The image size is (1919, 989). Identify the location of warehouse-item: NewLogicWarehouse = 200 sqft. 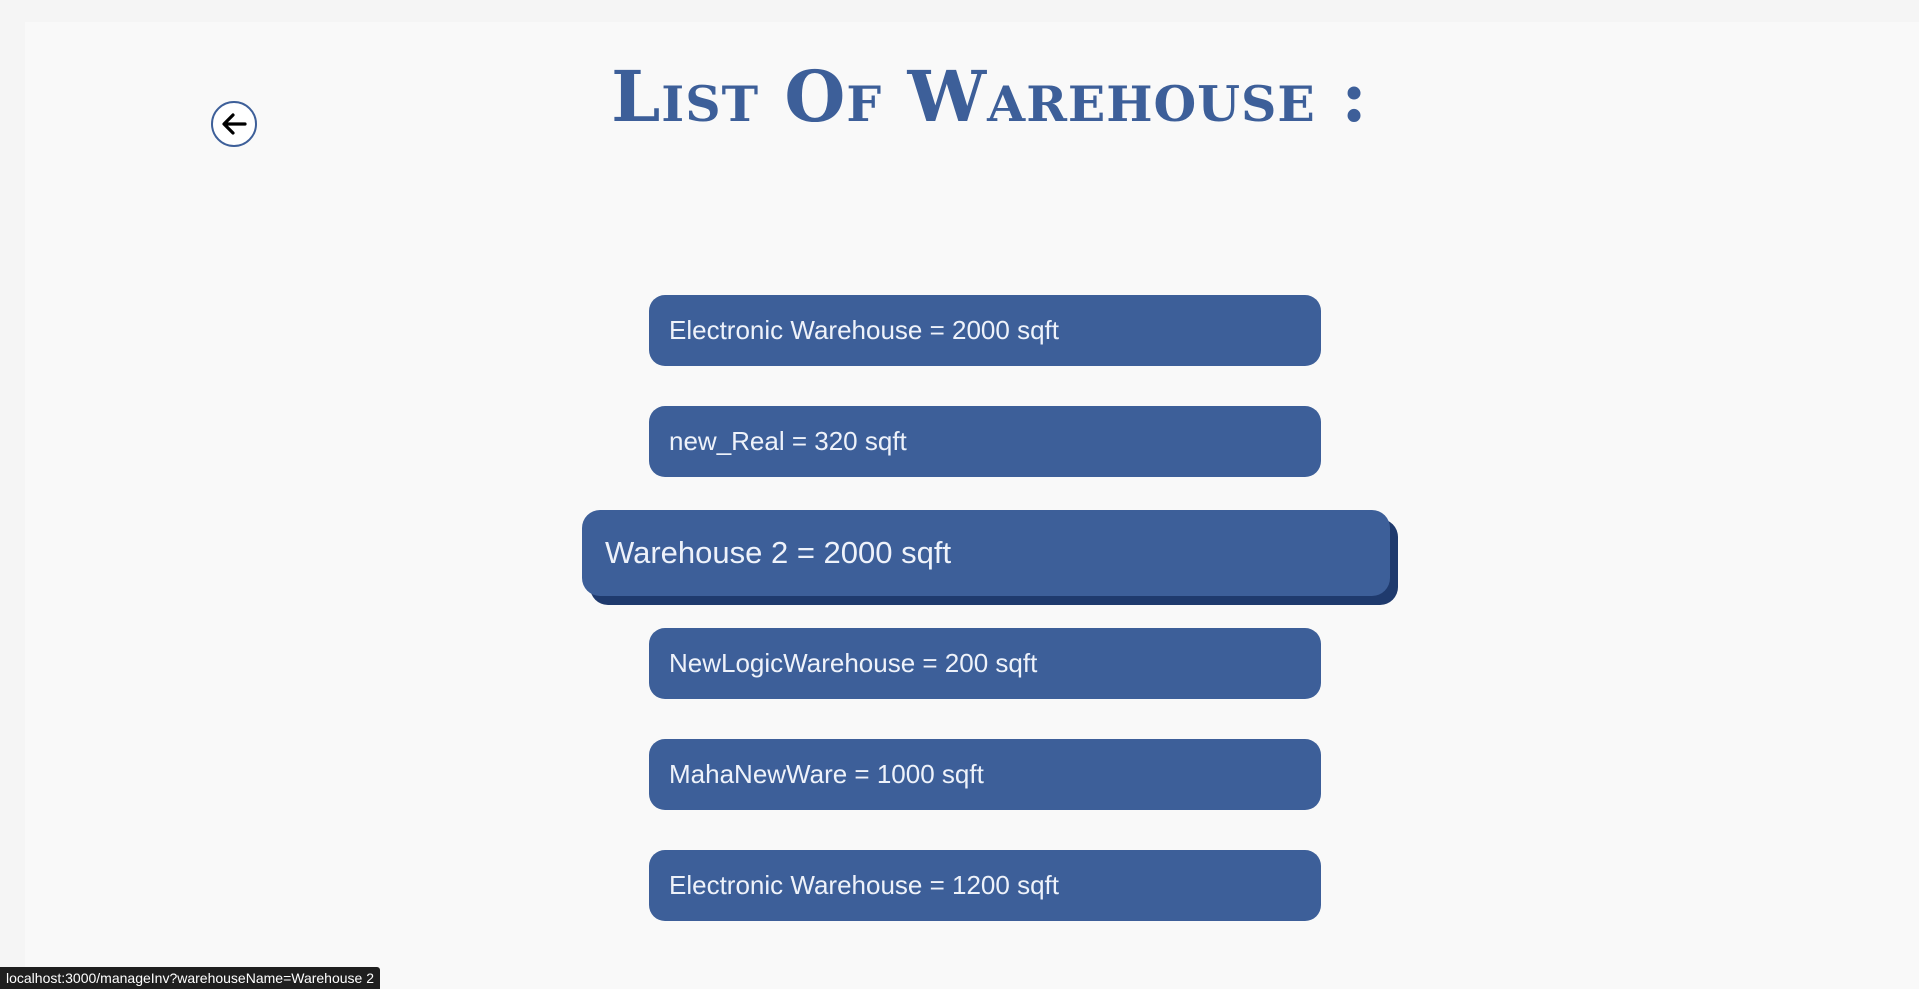
(985, 663).